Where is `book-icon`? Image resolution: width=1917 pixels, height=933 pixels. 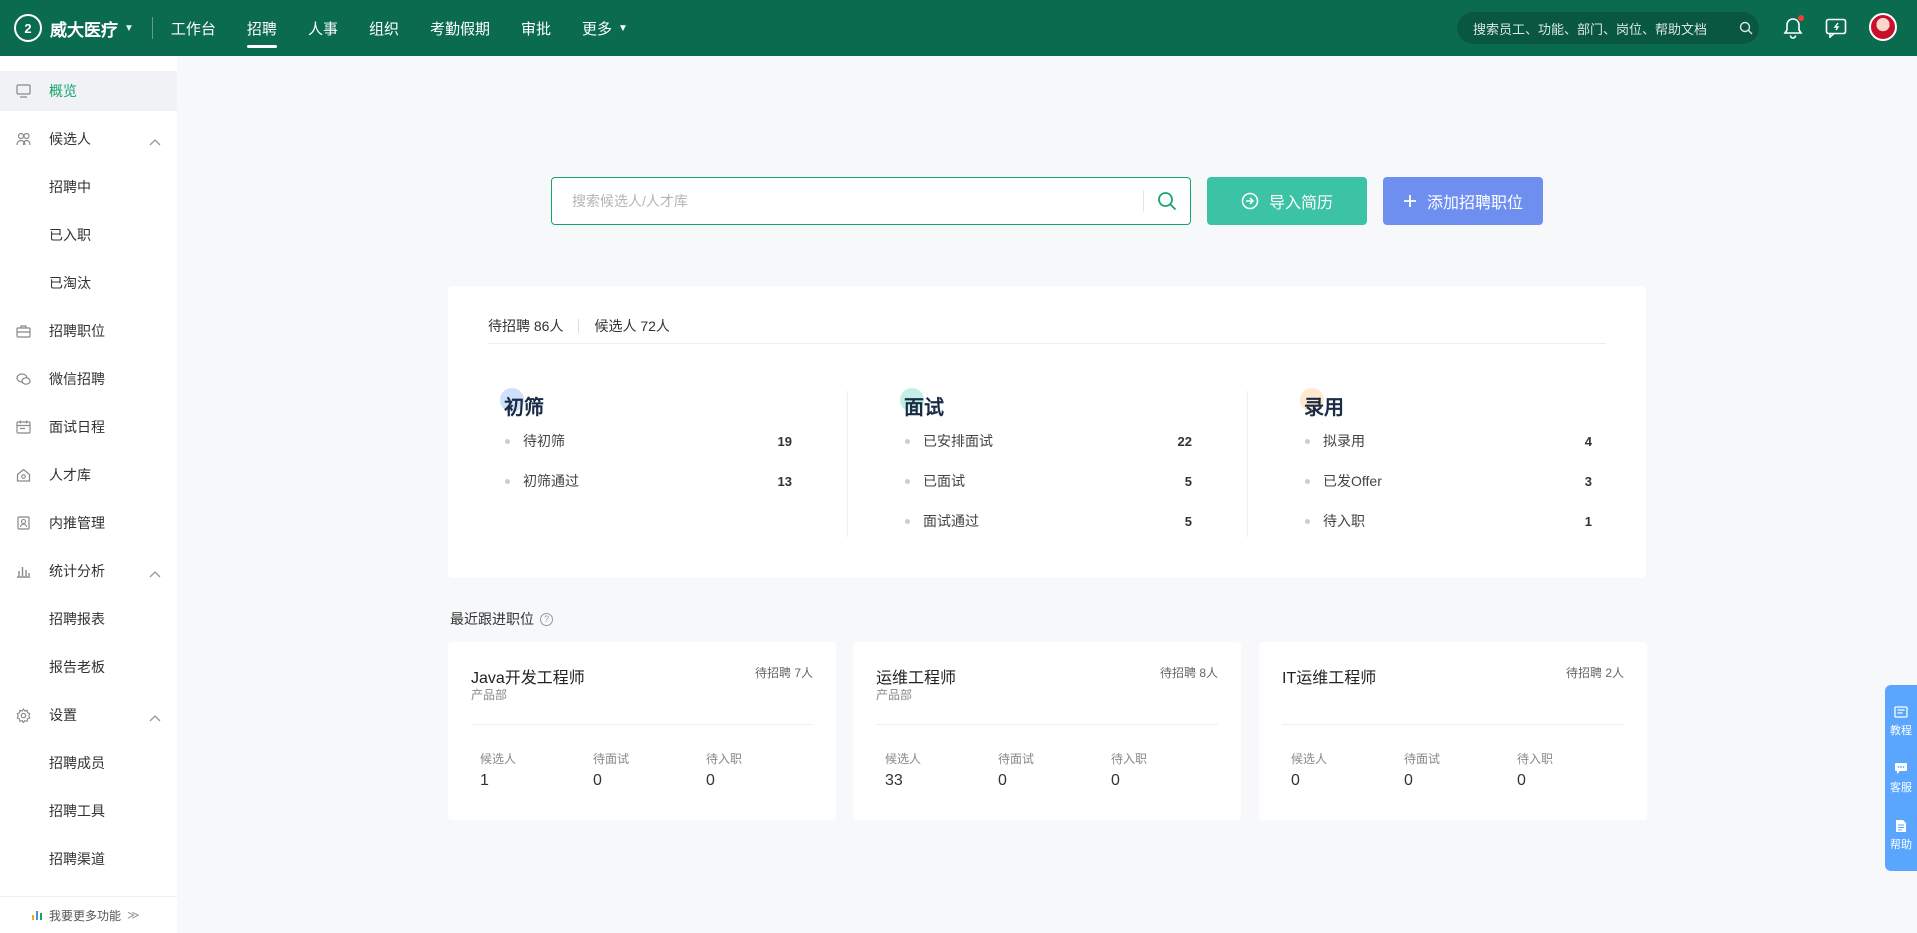 book-icon is located at coordinates (1901, 712).